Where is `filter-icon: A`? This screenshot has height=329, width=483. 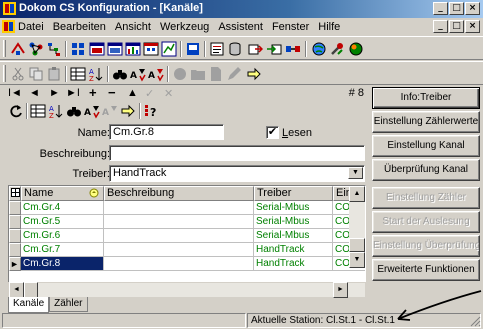
filter-icon: A is located at coordinates (138, 74).